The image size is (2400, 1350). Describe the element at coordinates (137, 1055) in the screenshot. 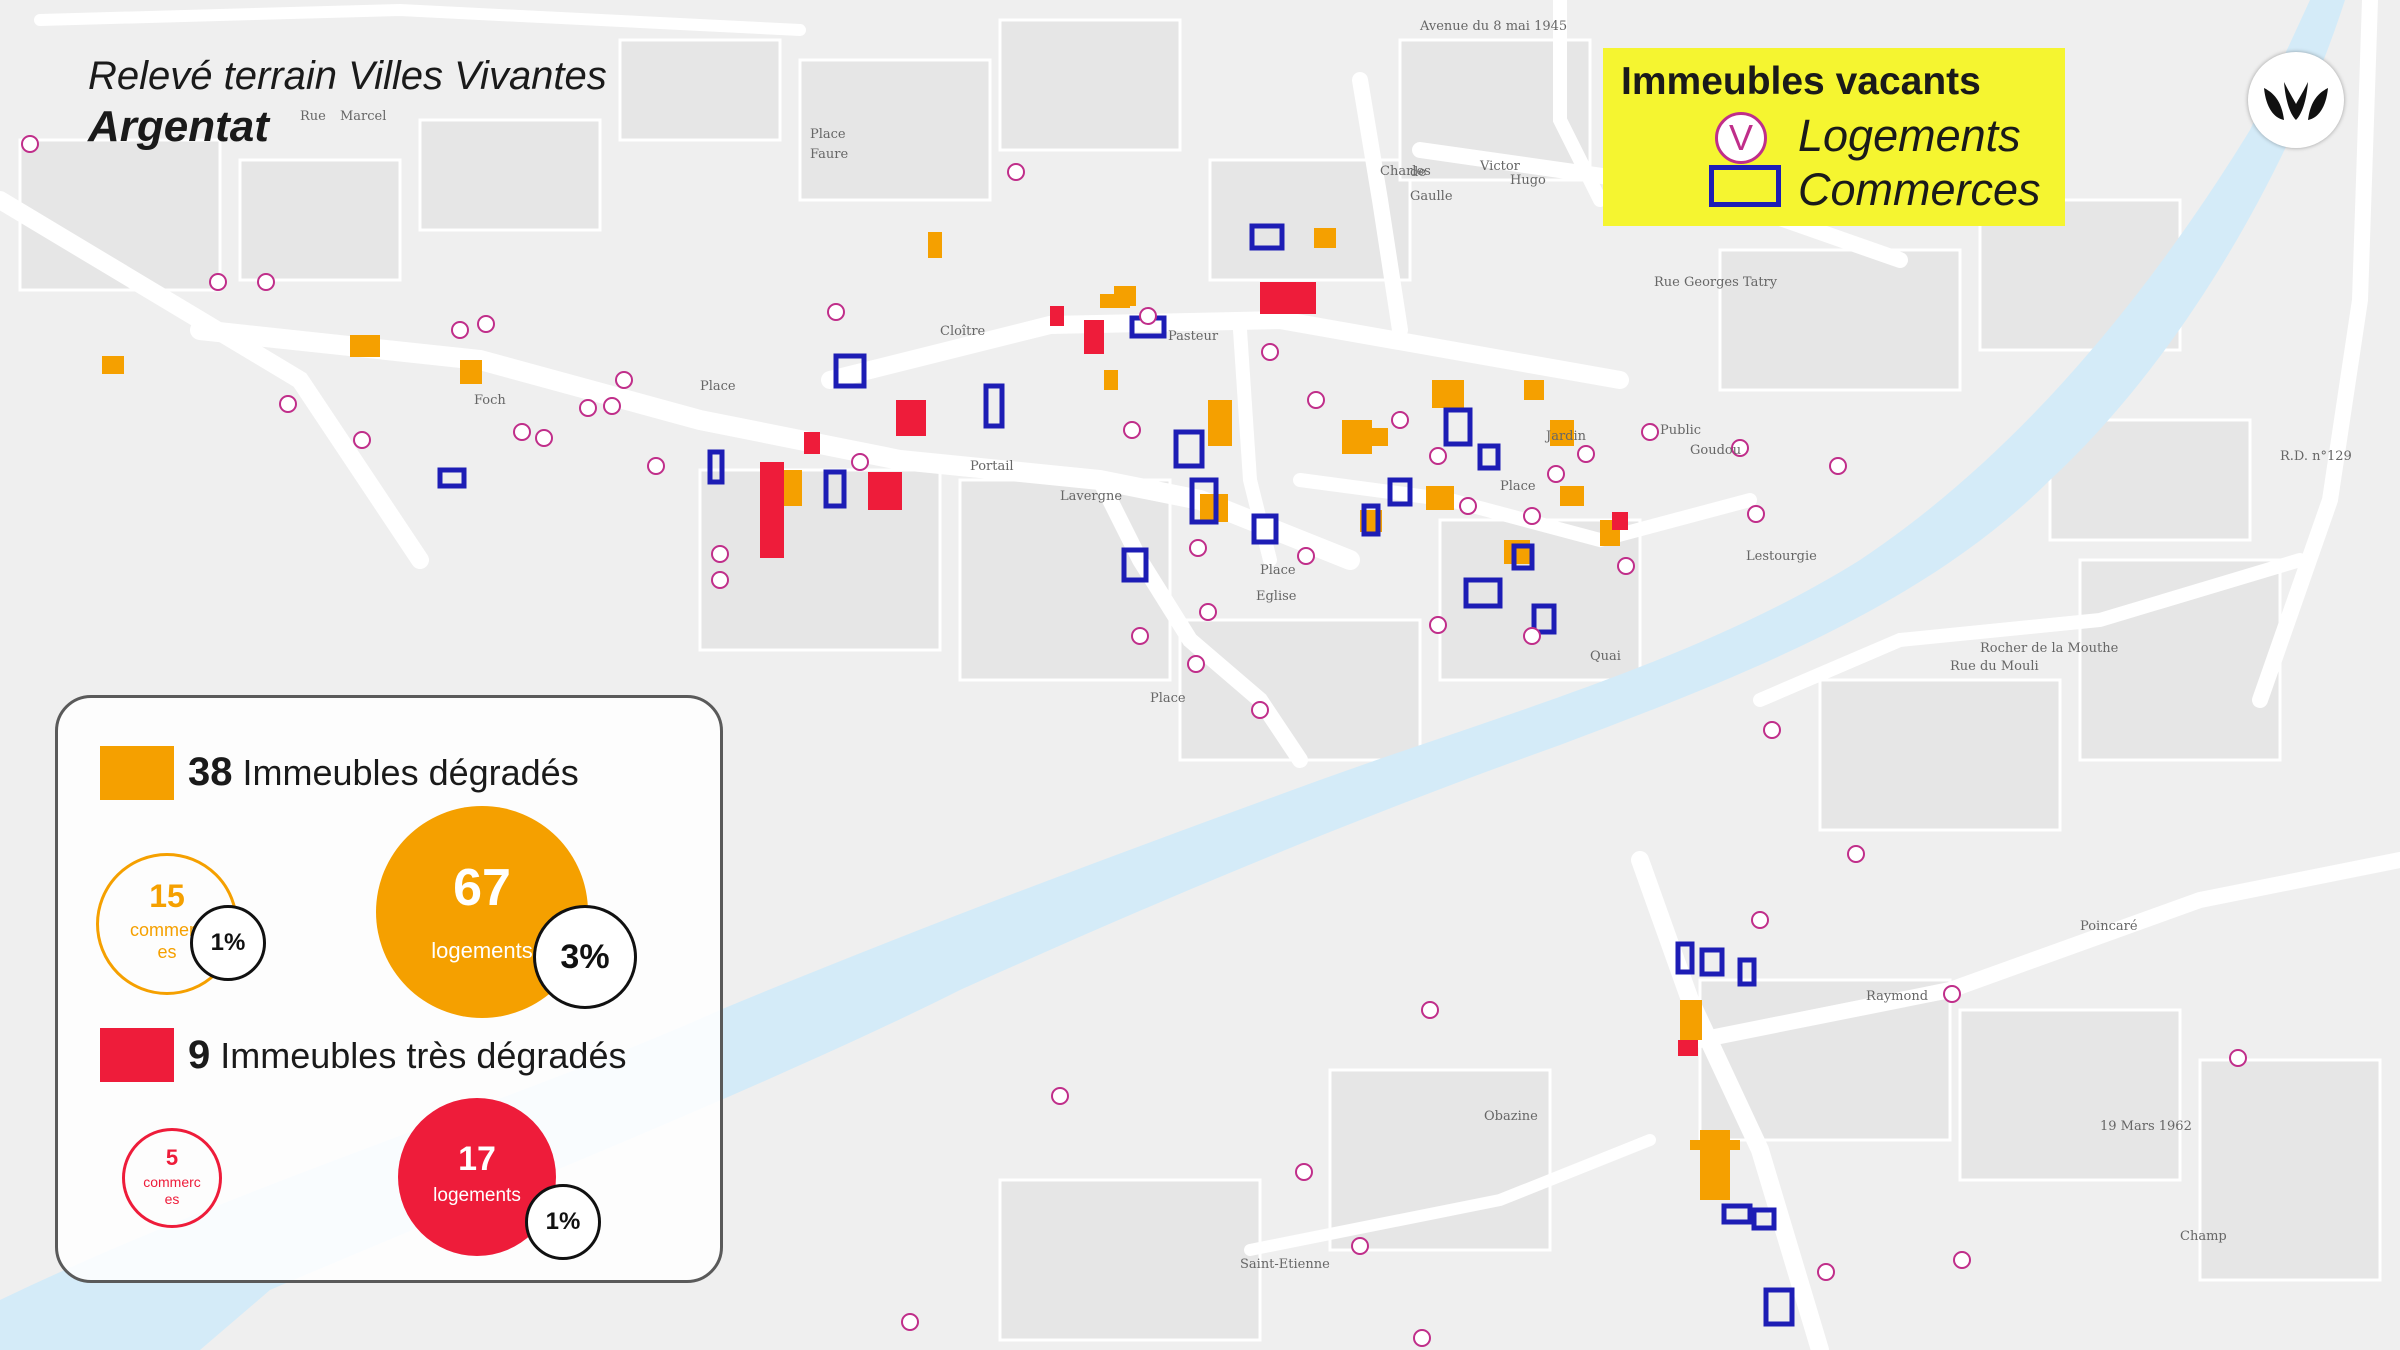

I see `very-degraded-swatch` at that location.